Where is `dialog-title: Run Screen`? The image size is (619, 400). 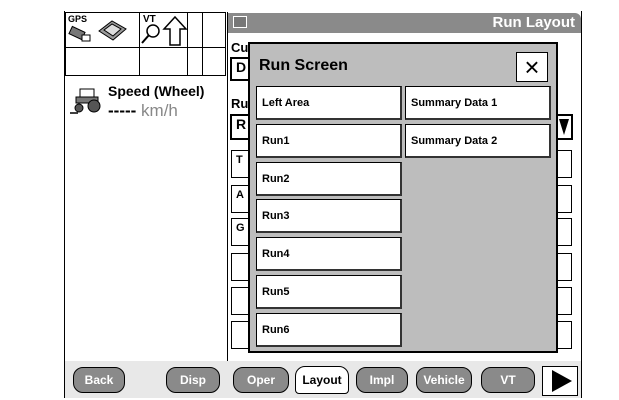 dialog-title: Run Screen is located at coordinates (303, 65).